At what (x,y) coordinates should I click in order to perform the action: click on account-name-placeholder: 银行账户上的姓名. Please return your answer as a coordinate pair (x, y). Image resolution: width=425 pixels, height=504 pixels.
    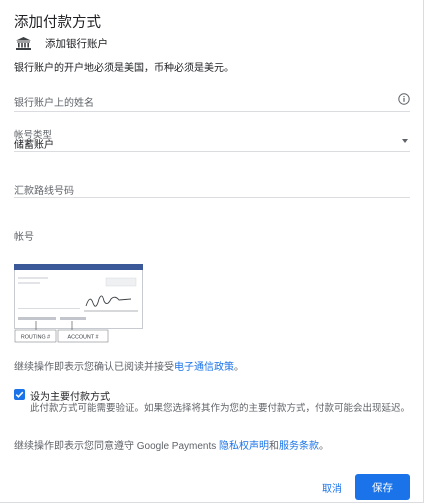
    Looking at the image, I should click on (54, 103).